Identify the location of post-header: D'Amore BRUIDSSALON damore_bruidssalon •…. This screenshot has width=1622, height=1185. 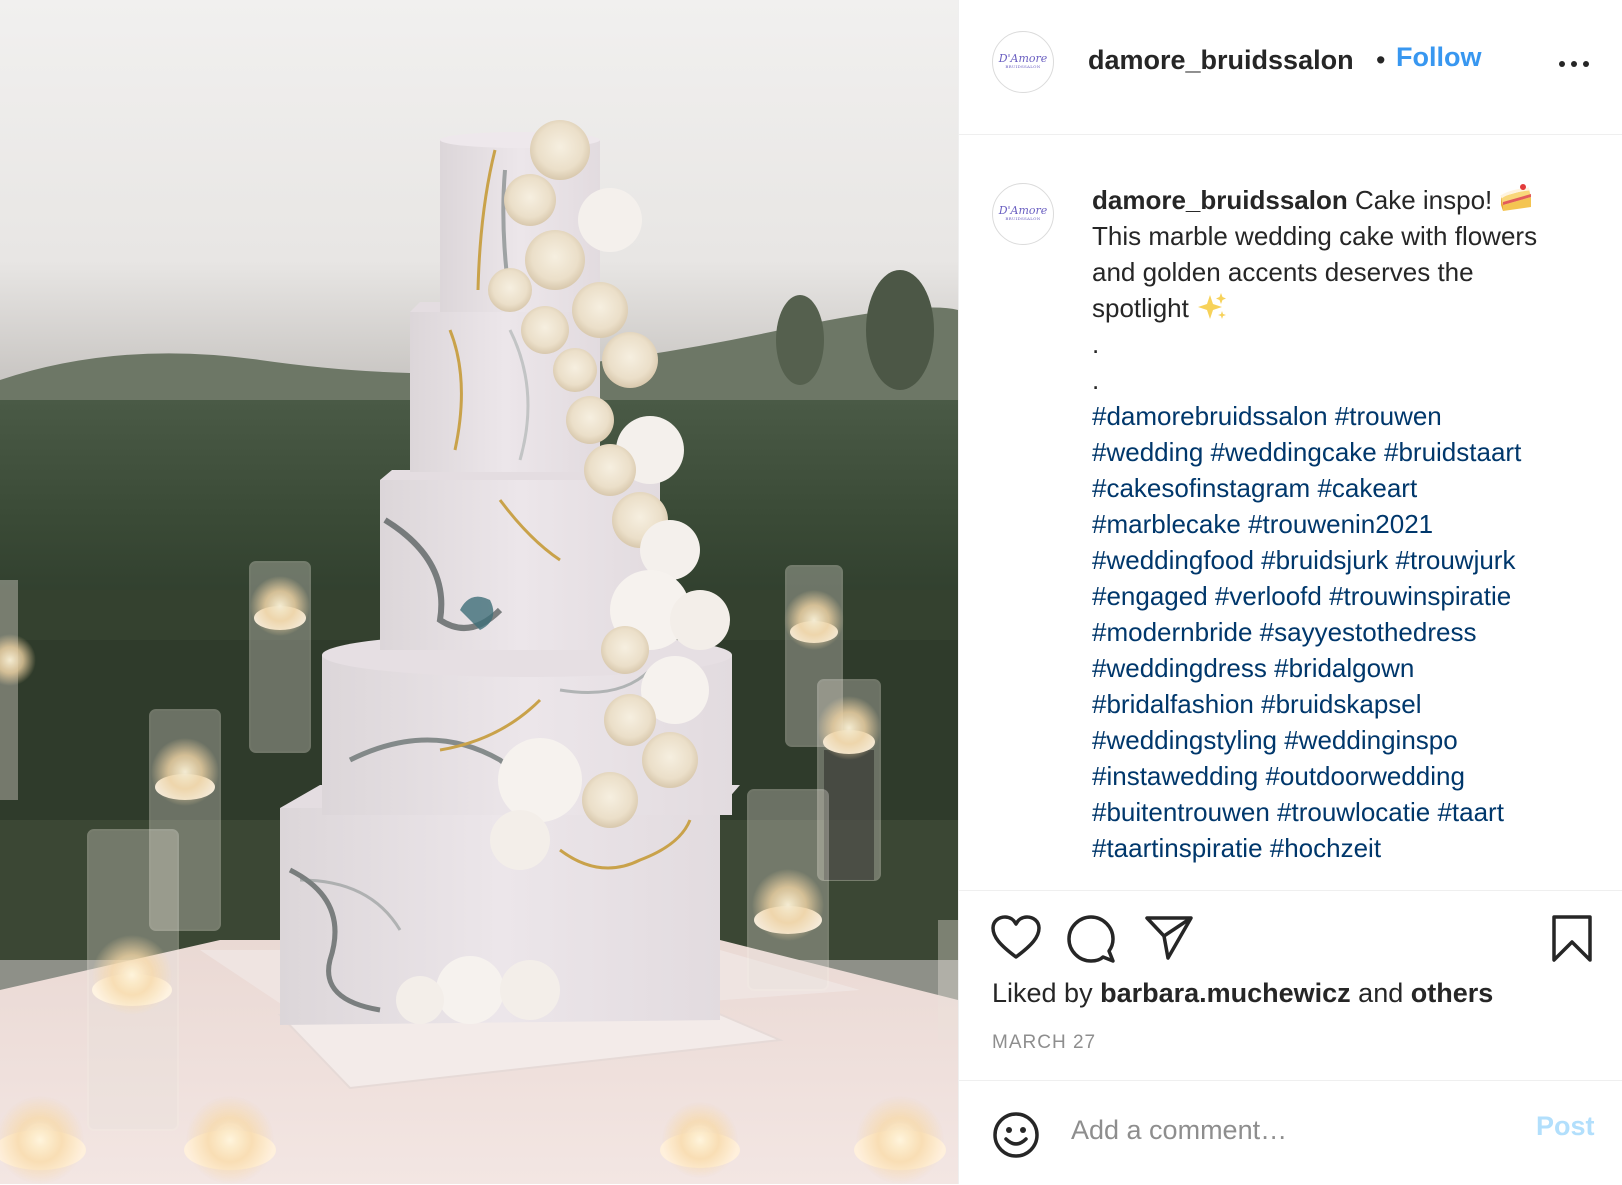
(1290, 67).